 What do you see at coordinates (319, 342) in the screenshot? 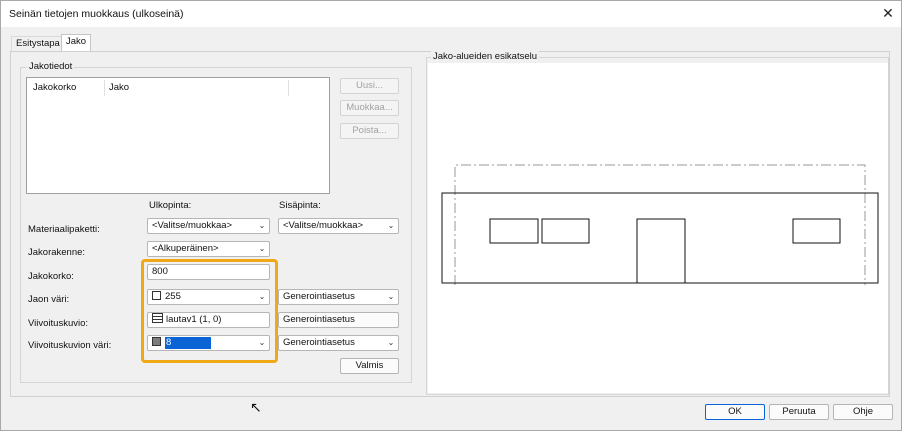
I see `viivoituskuvion-vari-setting-value: Generointiasetus` at bounding box center [319, 342].